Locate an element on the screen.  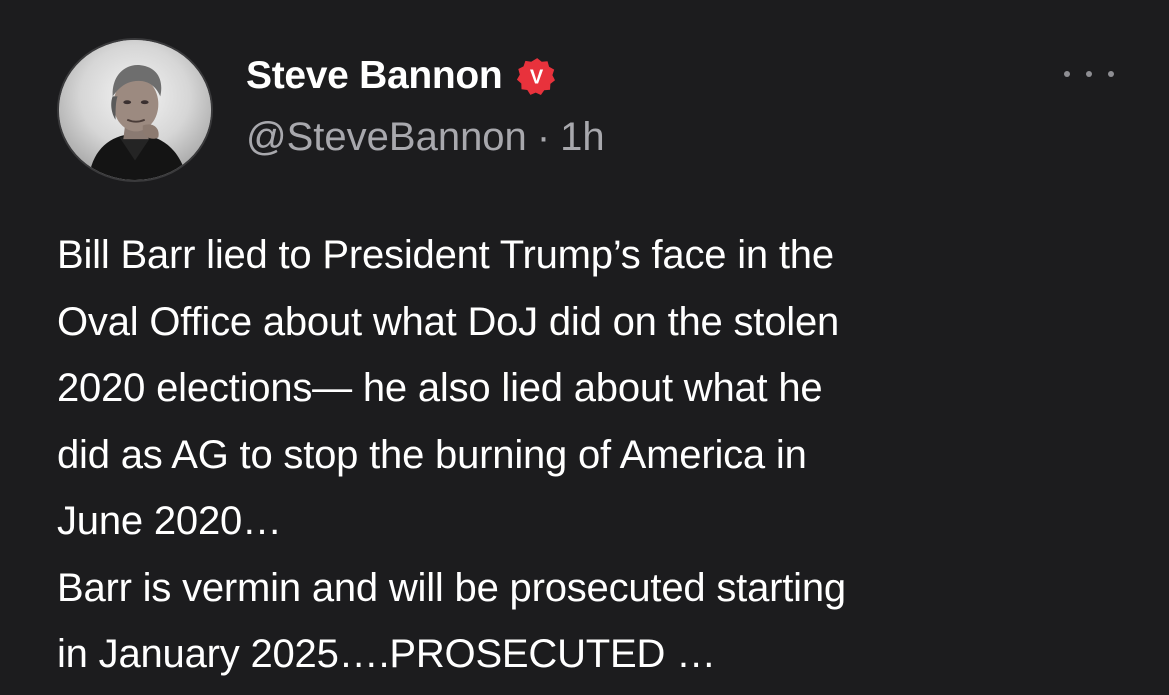
verified-badge-icon: V is located at coordinates (536, 76).